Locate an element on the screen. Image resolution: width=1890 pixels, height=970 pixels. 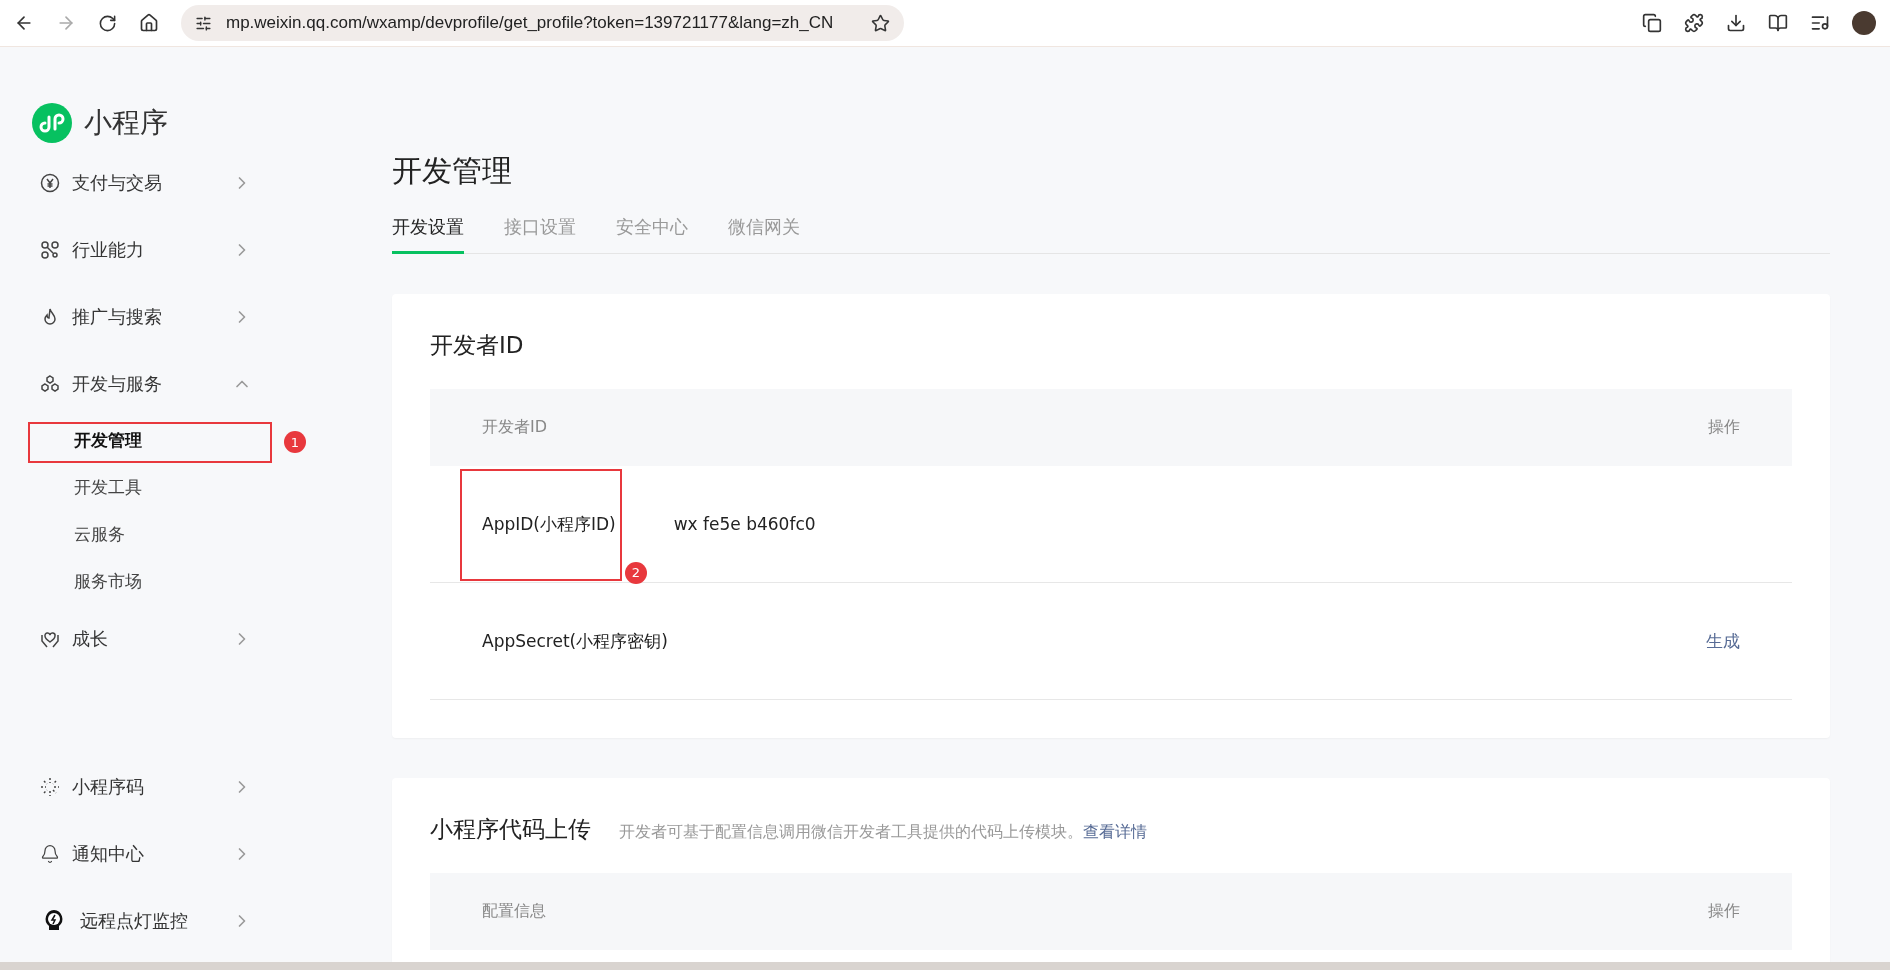
sparkle-icon is located at coordinates (50, 786).